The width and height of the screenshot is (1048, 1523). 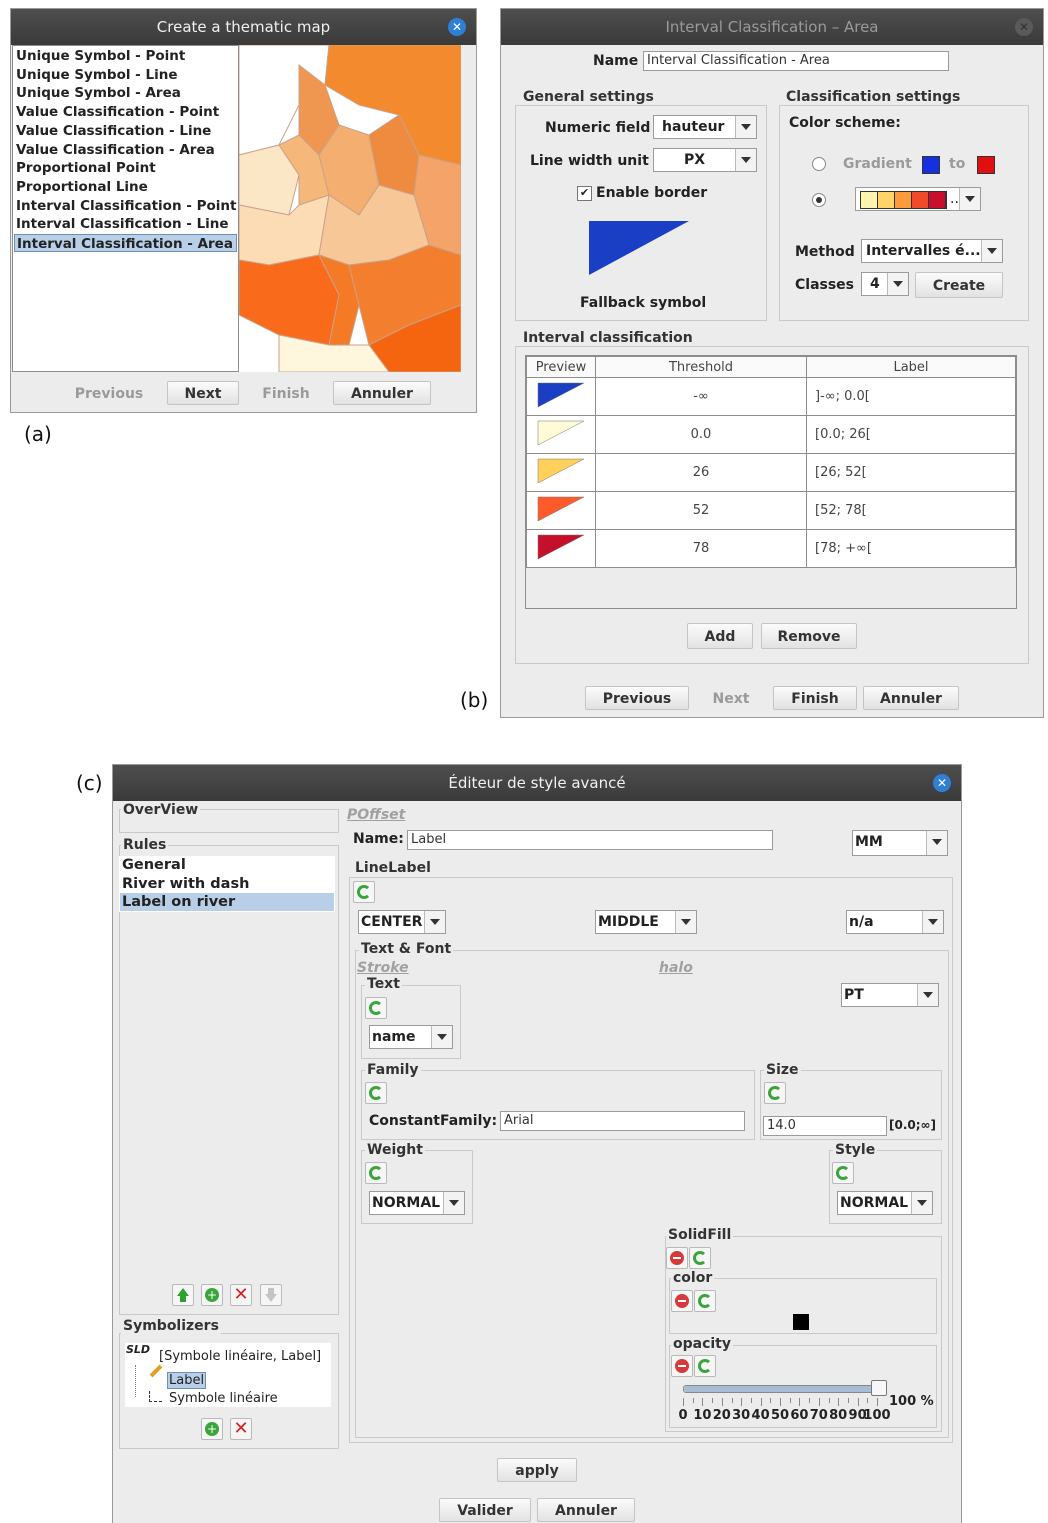 I want to click on anchor-h-select: CENTER, so click(x=402, y=922).